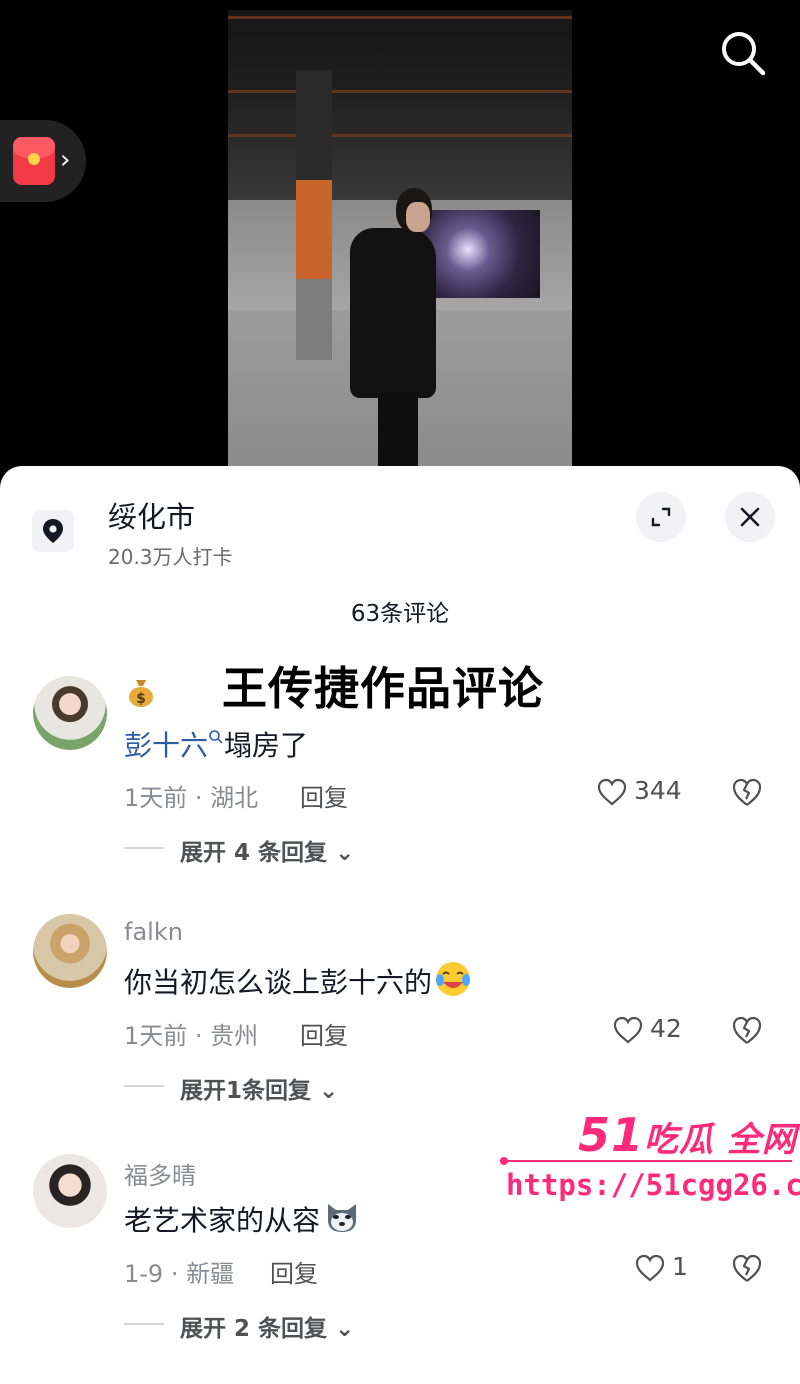 The width and height of the screenshot is (800, 1384). I want to click on location-pin-icon, so click(53, 531).